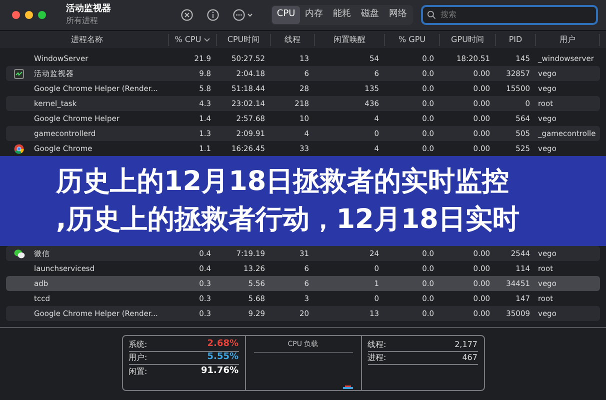 The height and width of the screenshot is (400, 606). Describe the element at coordinates (412, 40) in the screenshot. I see `column-header: % GPU` at that location.